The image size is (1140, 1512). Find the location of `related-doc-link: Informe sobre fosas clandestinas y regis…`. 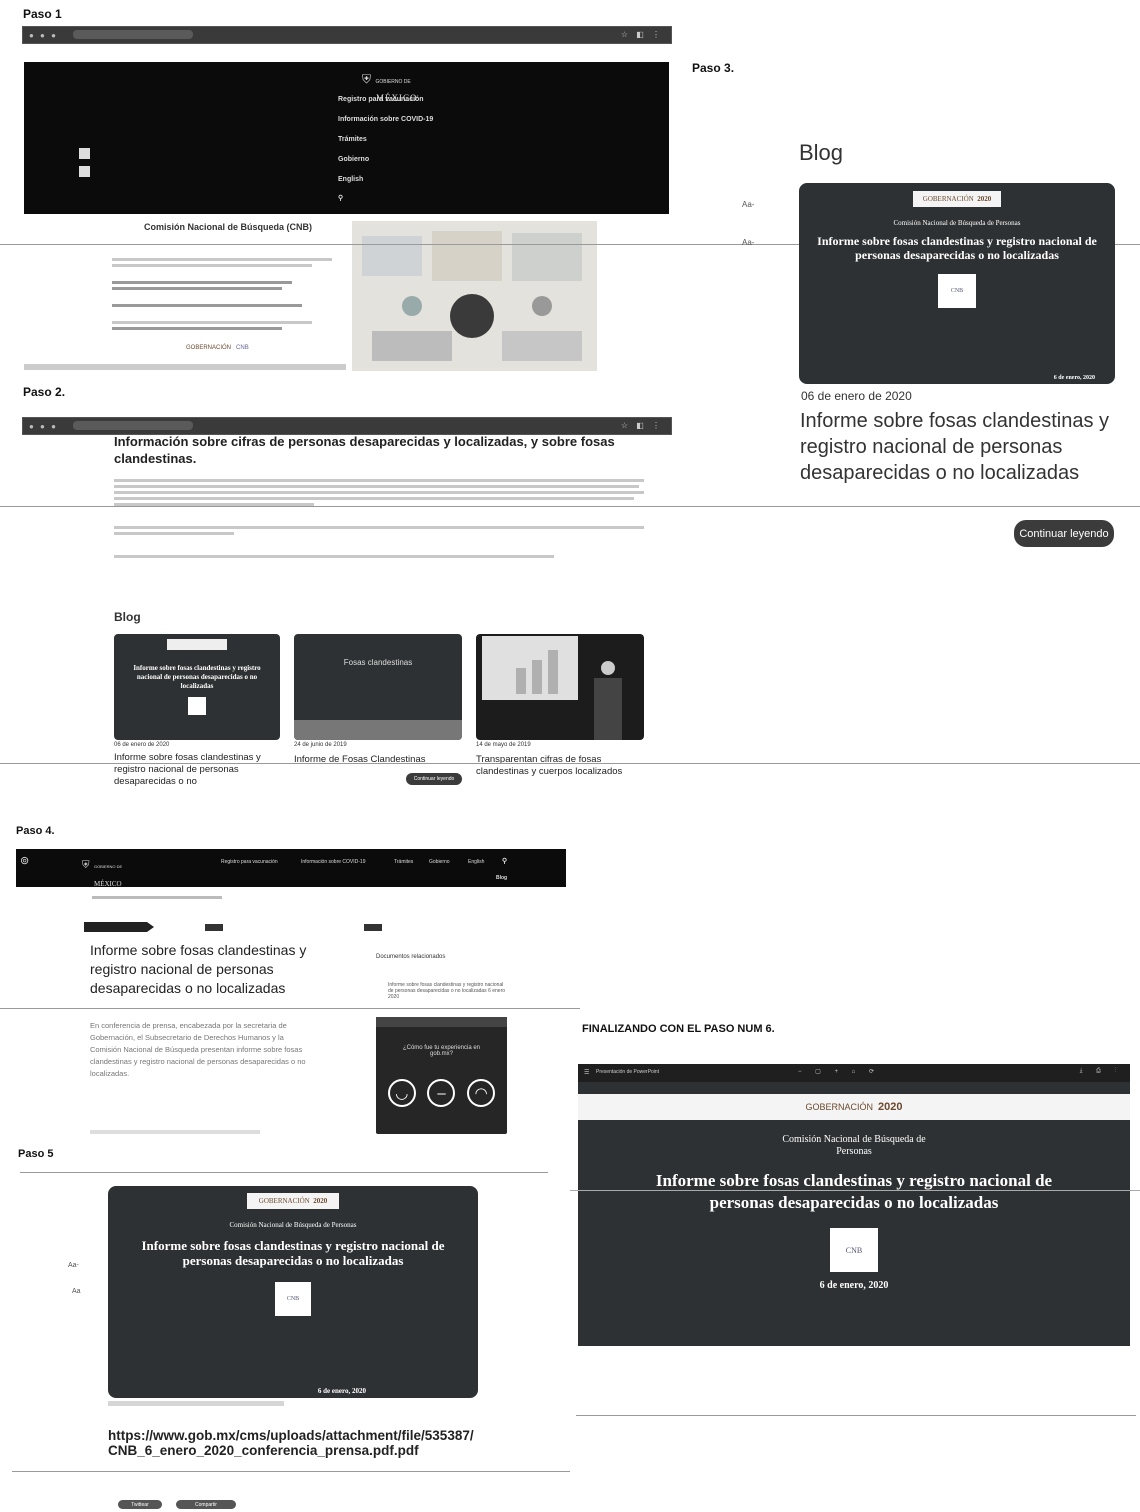

related-doc-link: Informe sobre fosas clandestinas y regis… is located at coordinates (448, 991).